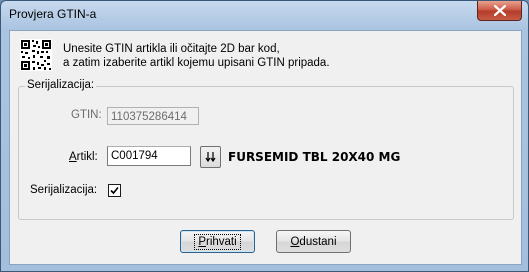  What do you see at coordinates (149, 156) in the screenshot?
I see `artikl-field: C001794` at bounding box center [149, 156].